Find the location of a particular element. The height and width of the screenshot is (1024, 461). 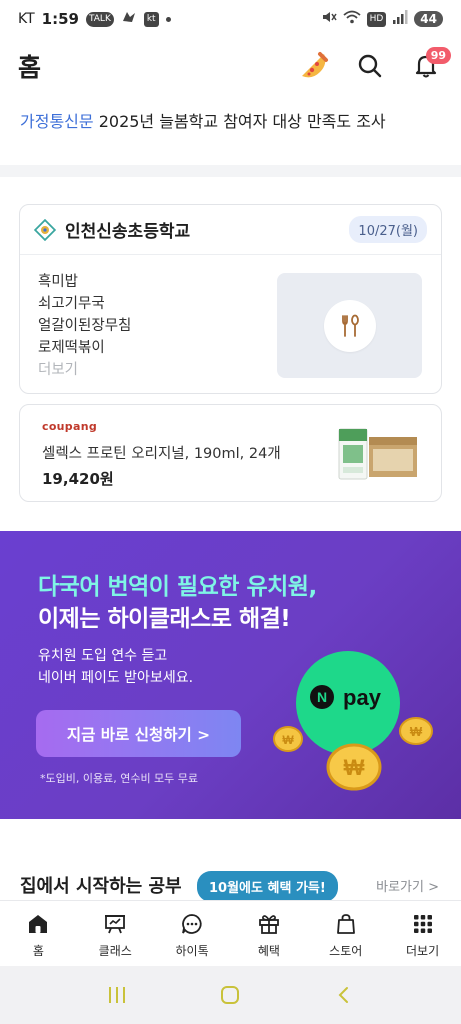

class-icon is located at coordinates (115, 924).